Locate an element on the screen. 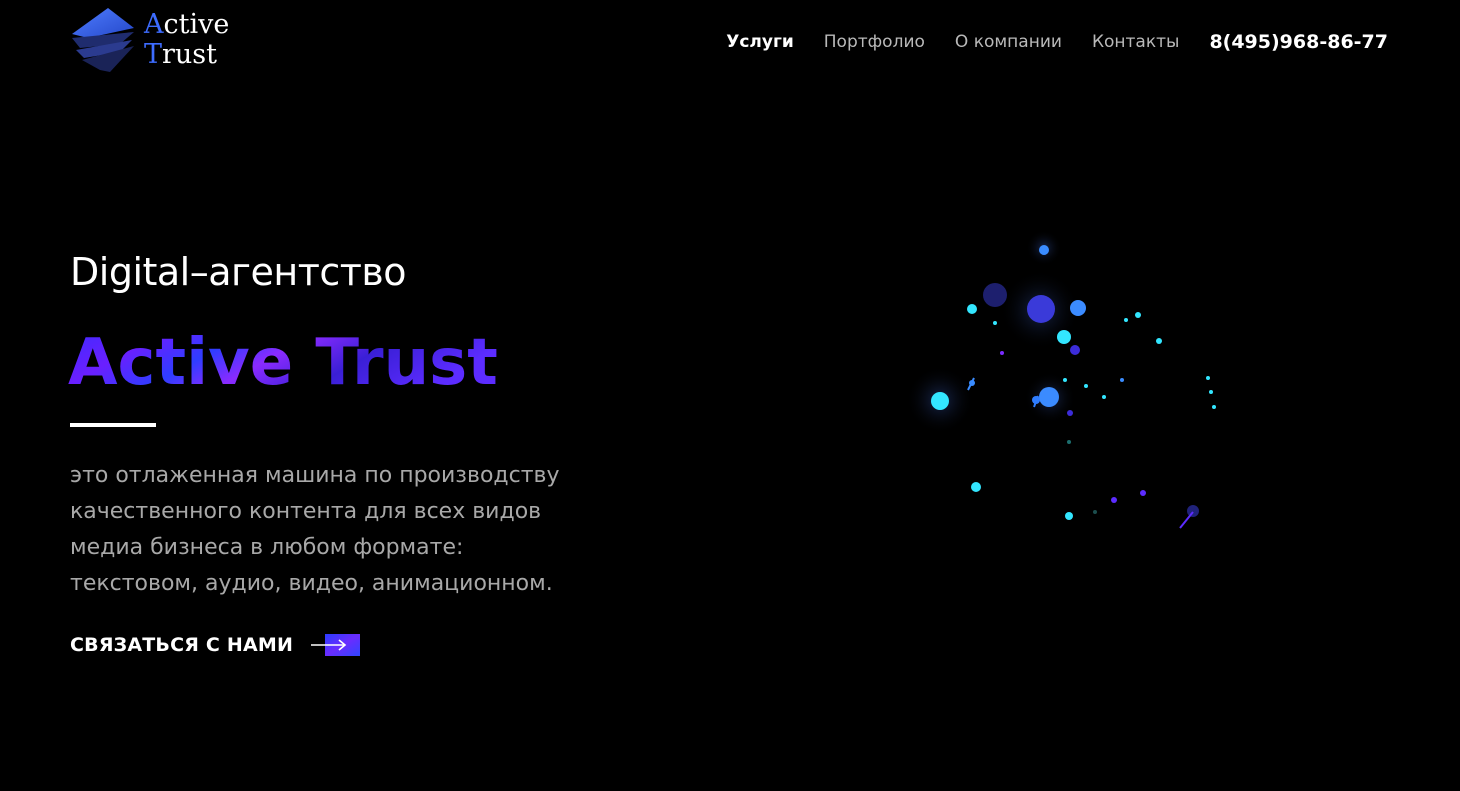 The image size is (1460, 791). nav-item-contacts: Контакты is located at coordinates (1136, 42).